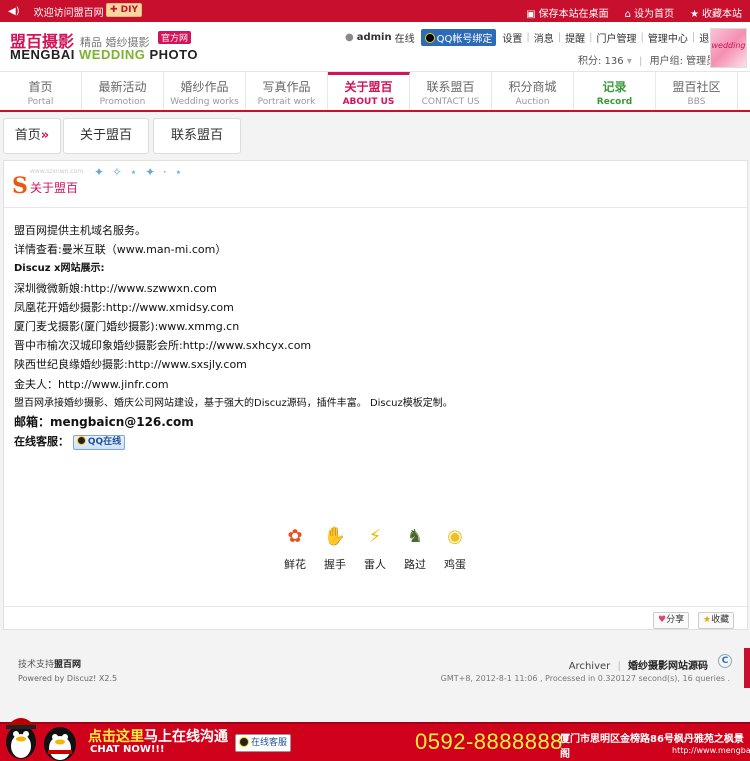 The width and height of the screenshot is (750, 761). What do you see at coordinates (80, 230) in the screenshot?
I see `text-line: 盟百网提供主机域名服务。` at bounding box center [80, 230].